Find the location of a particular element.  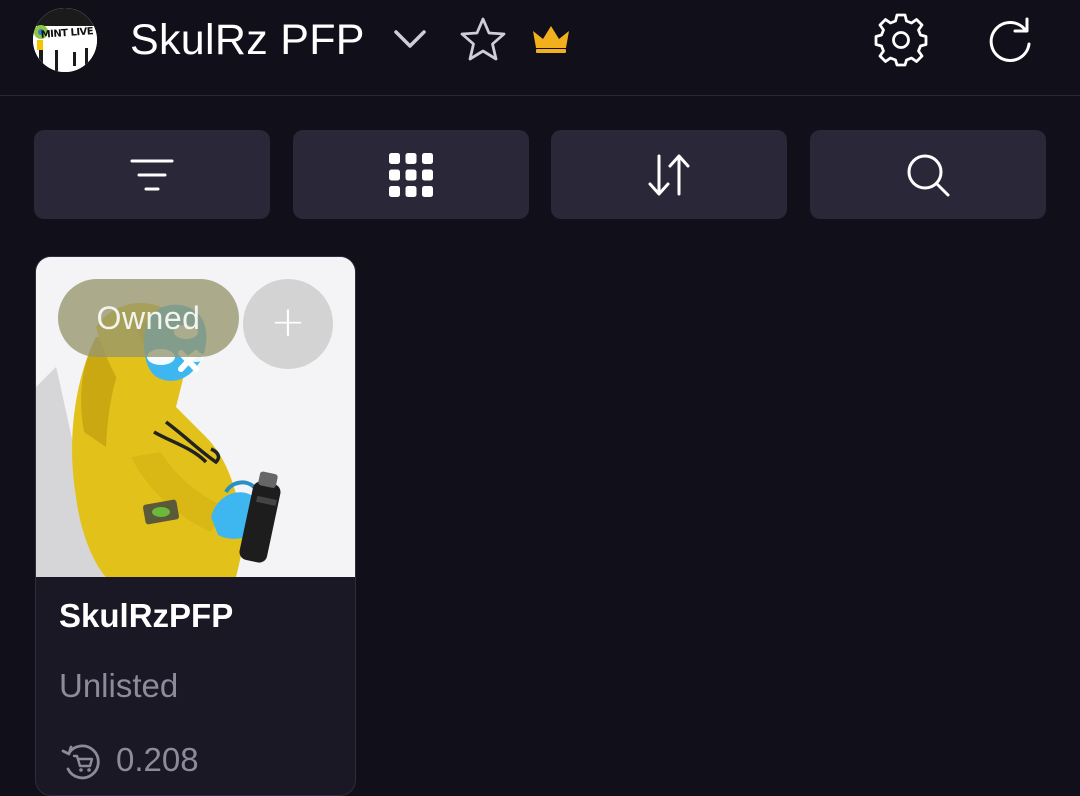

nft-price: 0.208 is located at coordinates (157, 759).